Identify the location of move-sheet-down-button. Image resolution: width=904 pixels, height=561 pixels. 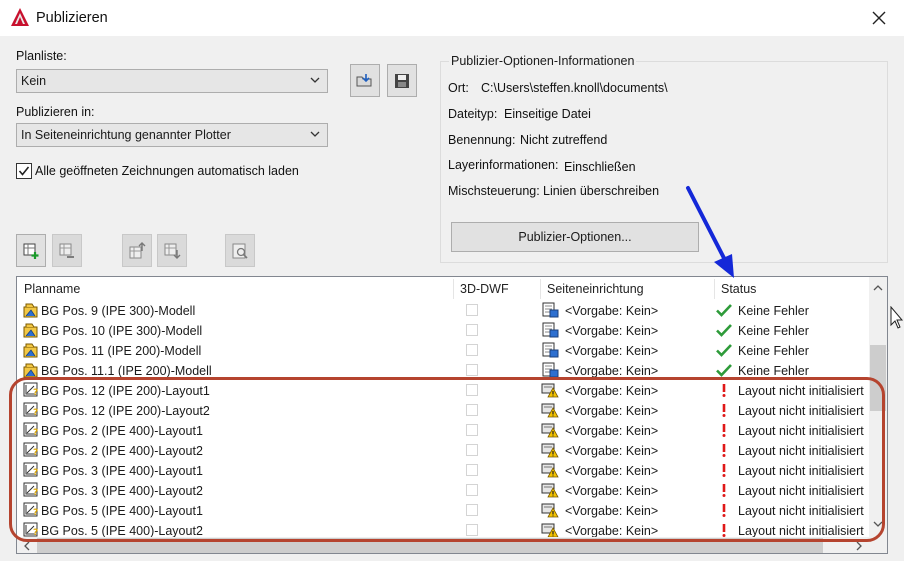
(172, 250).